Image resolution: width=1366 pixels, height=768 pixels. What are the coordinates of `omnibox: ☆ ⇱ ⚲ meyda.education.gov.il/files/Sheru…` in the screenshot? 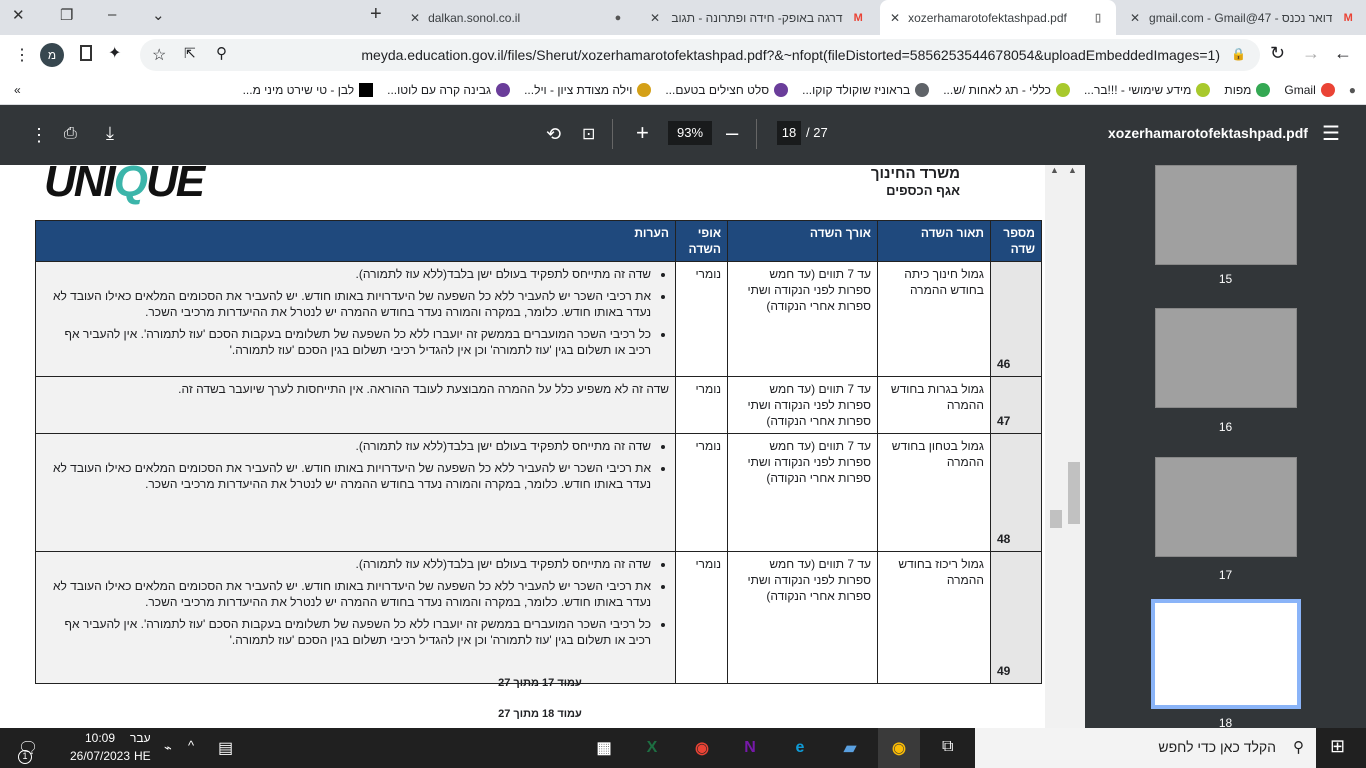 It's located at (700, 55).